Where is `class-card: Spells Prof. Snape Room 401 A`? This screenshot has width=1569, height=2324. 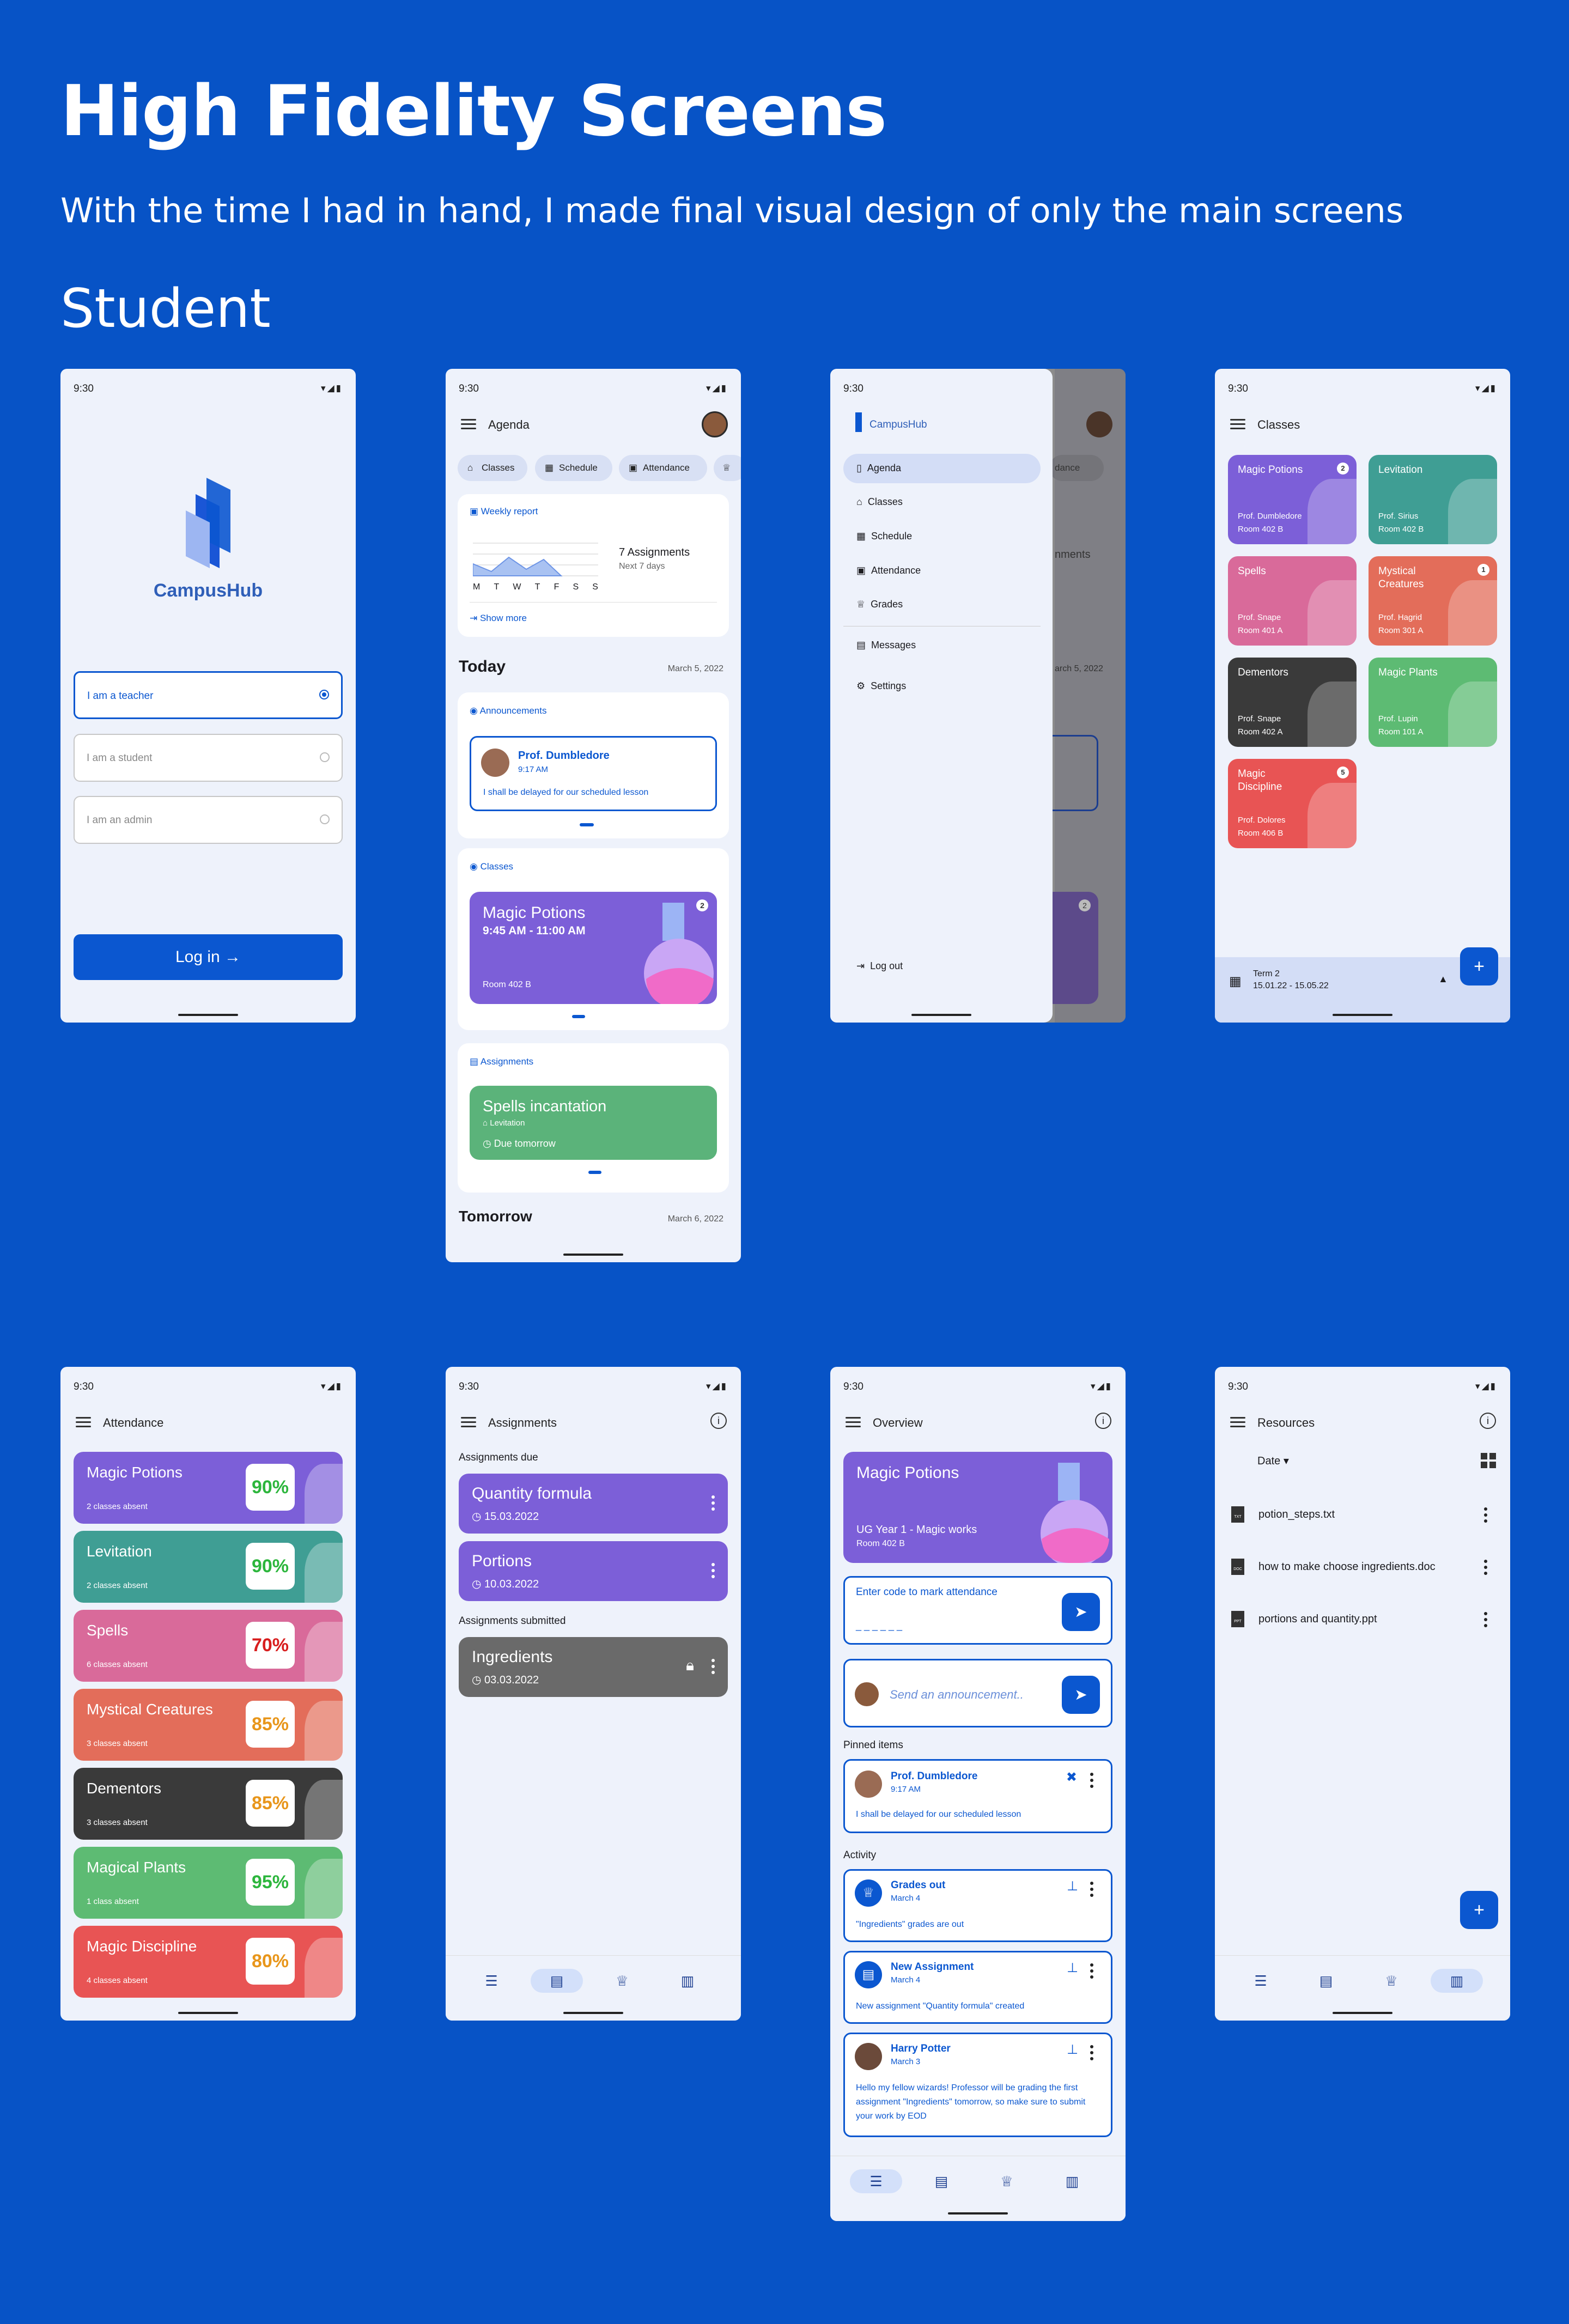 class-card: Spells Prof. Snape Room 401 A is located at coordinates (1292, 601).